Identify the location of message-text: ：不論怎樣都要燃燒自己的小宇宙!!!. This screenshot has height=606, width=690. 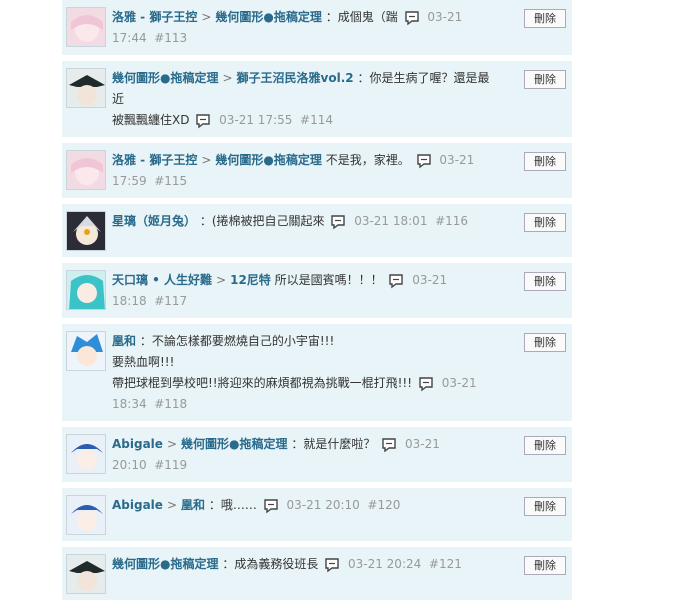
(237, 341).